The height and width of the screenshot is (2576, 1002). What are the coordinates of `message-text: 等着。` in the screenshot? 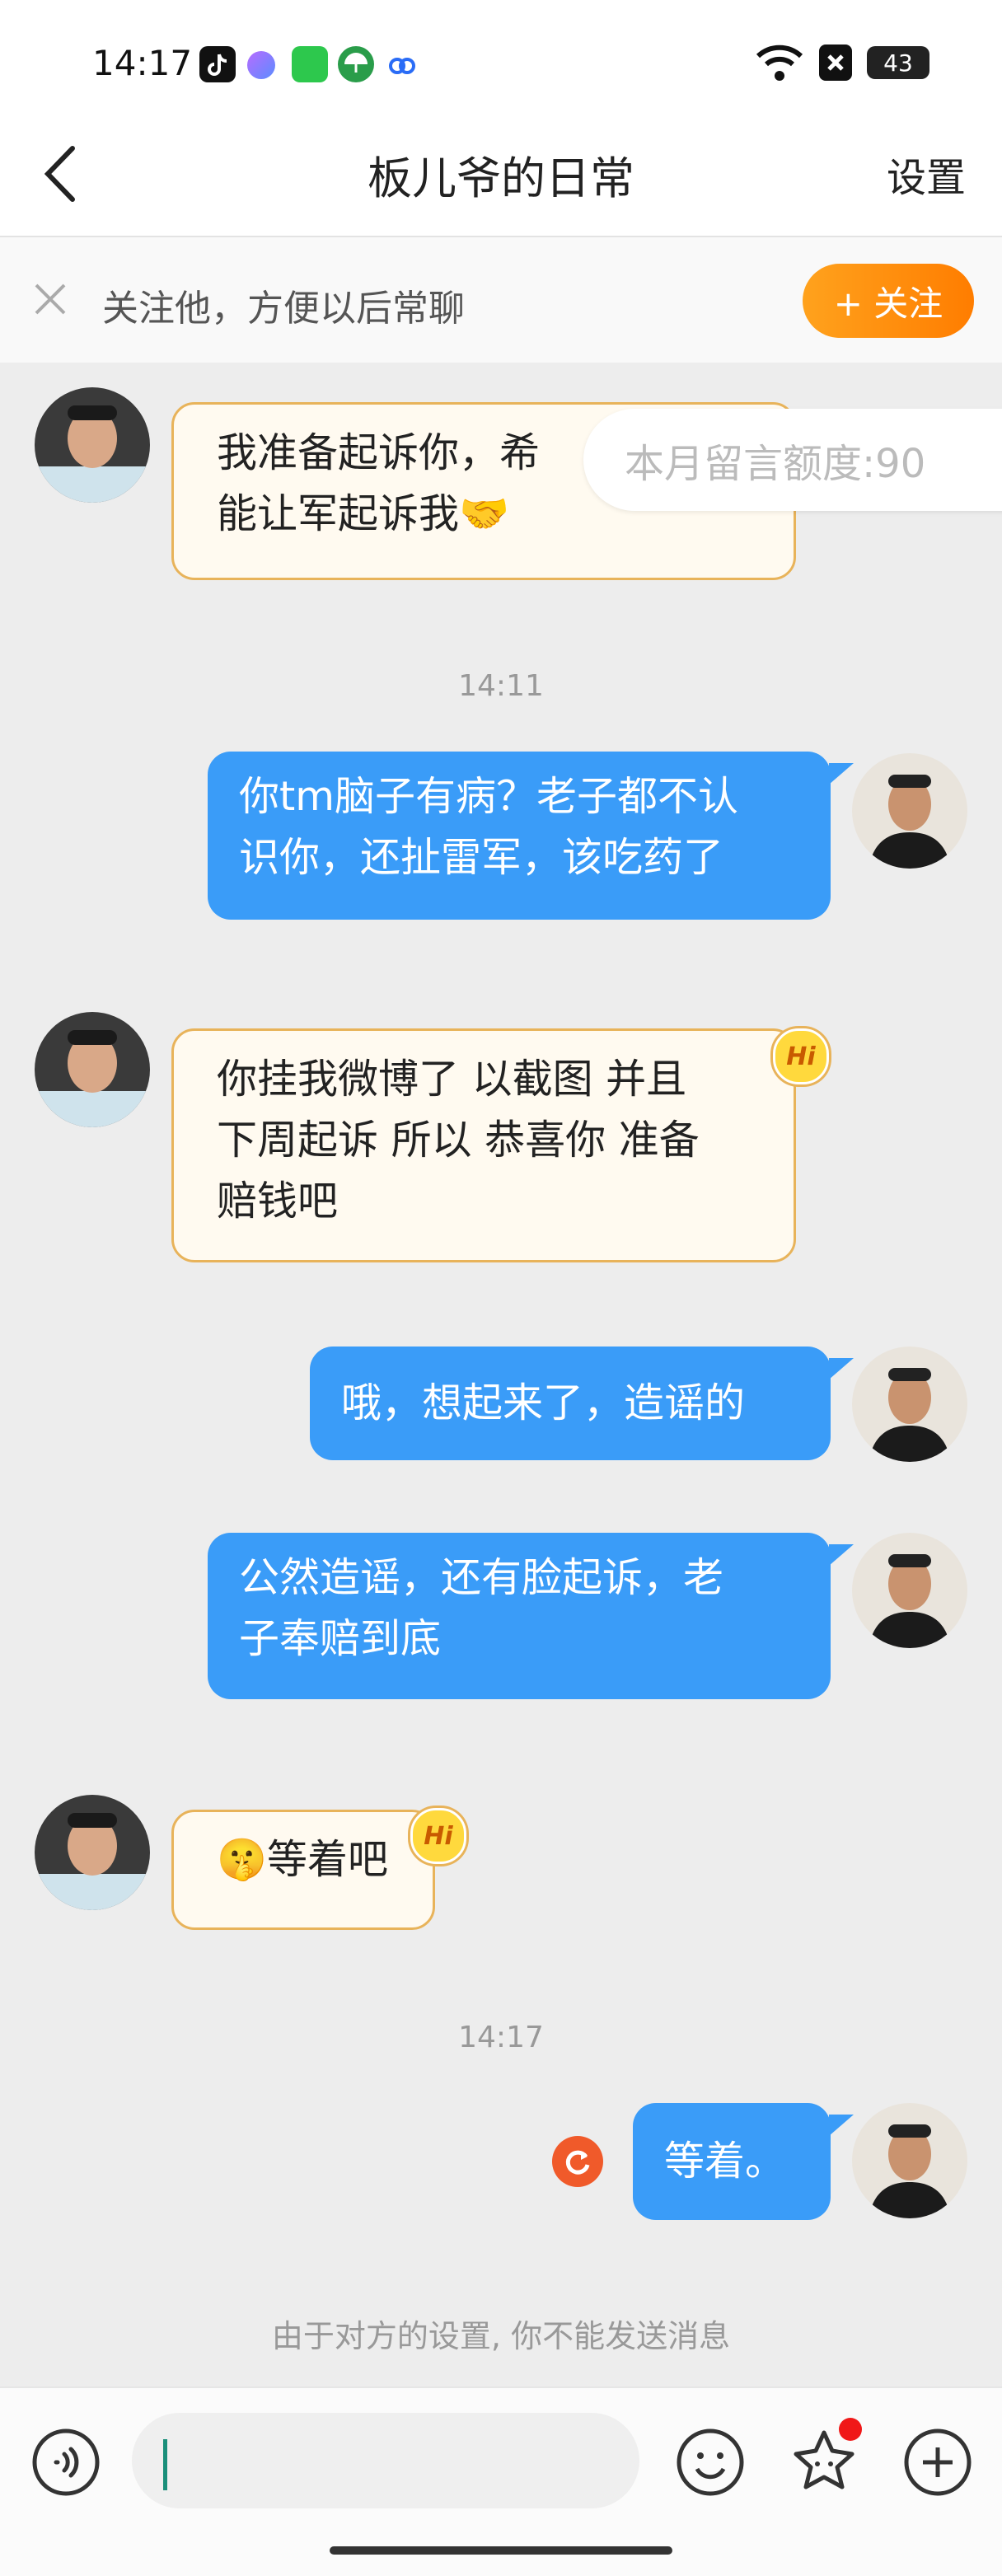 It's located at (725, 2161).